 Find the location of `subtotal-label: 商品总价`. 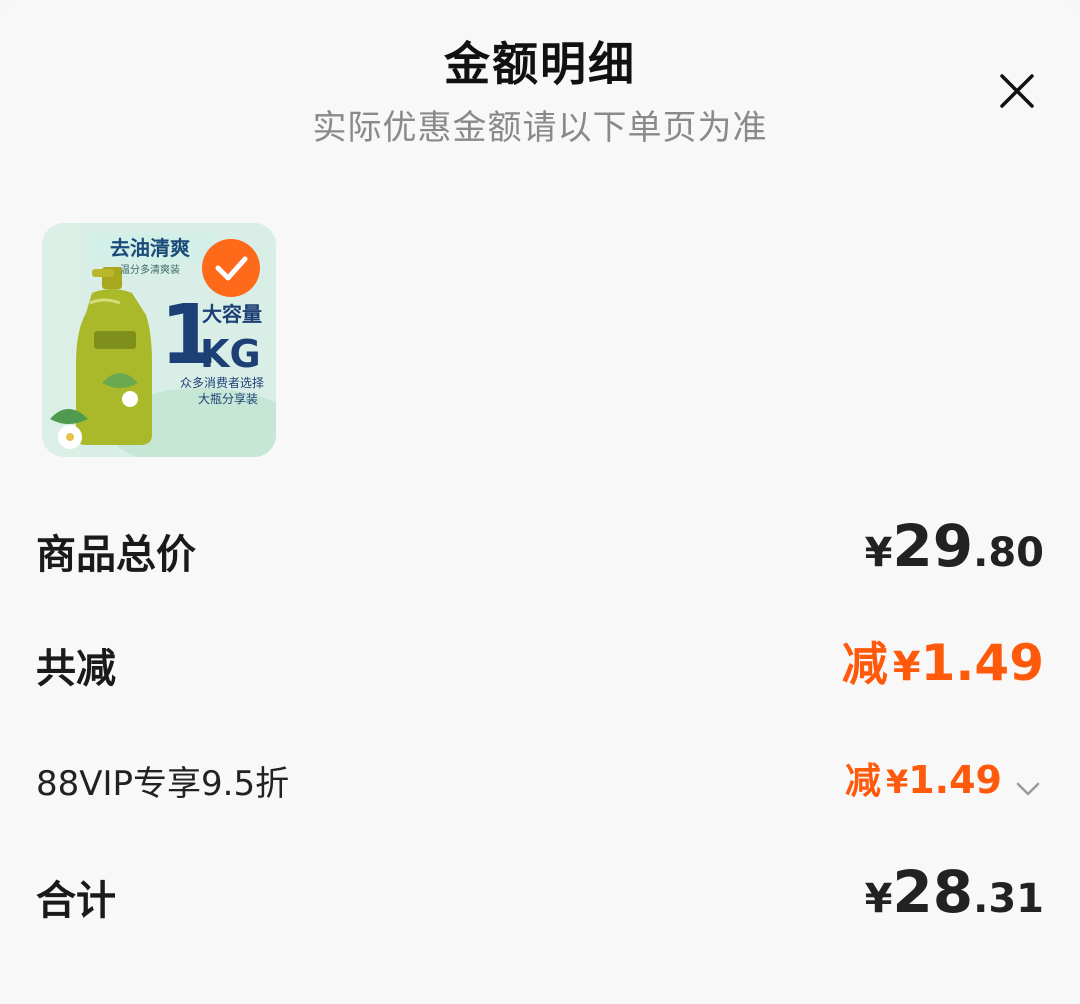

subtotal-label: 商品总价 is located at coordinates (116, 555).